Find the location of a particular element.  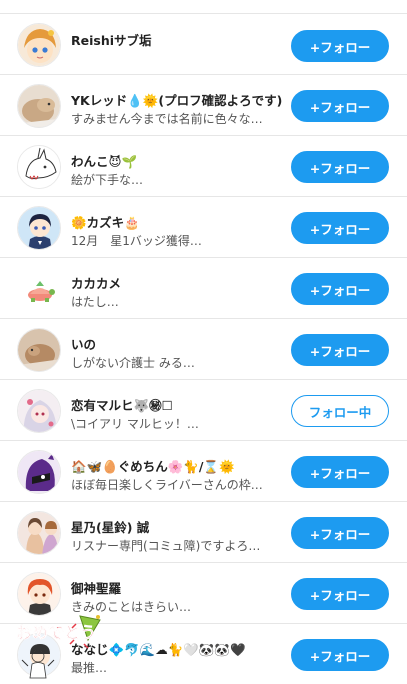

list-item: いの しがない介護士 みる… +フォロー is located at coordinates (203, 349).